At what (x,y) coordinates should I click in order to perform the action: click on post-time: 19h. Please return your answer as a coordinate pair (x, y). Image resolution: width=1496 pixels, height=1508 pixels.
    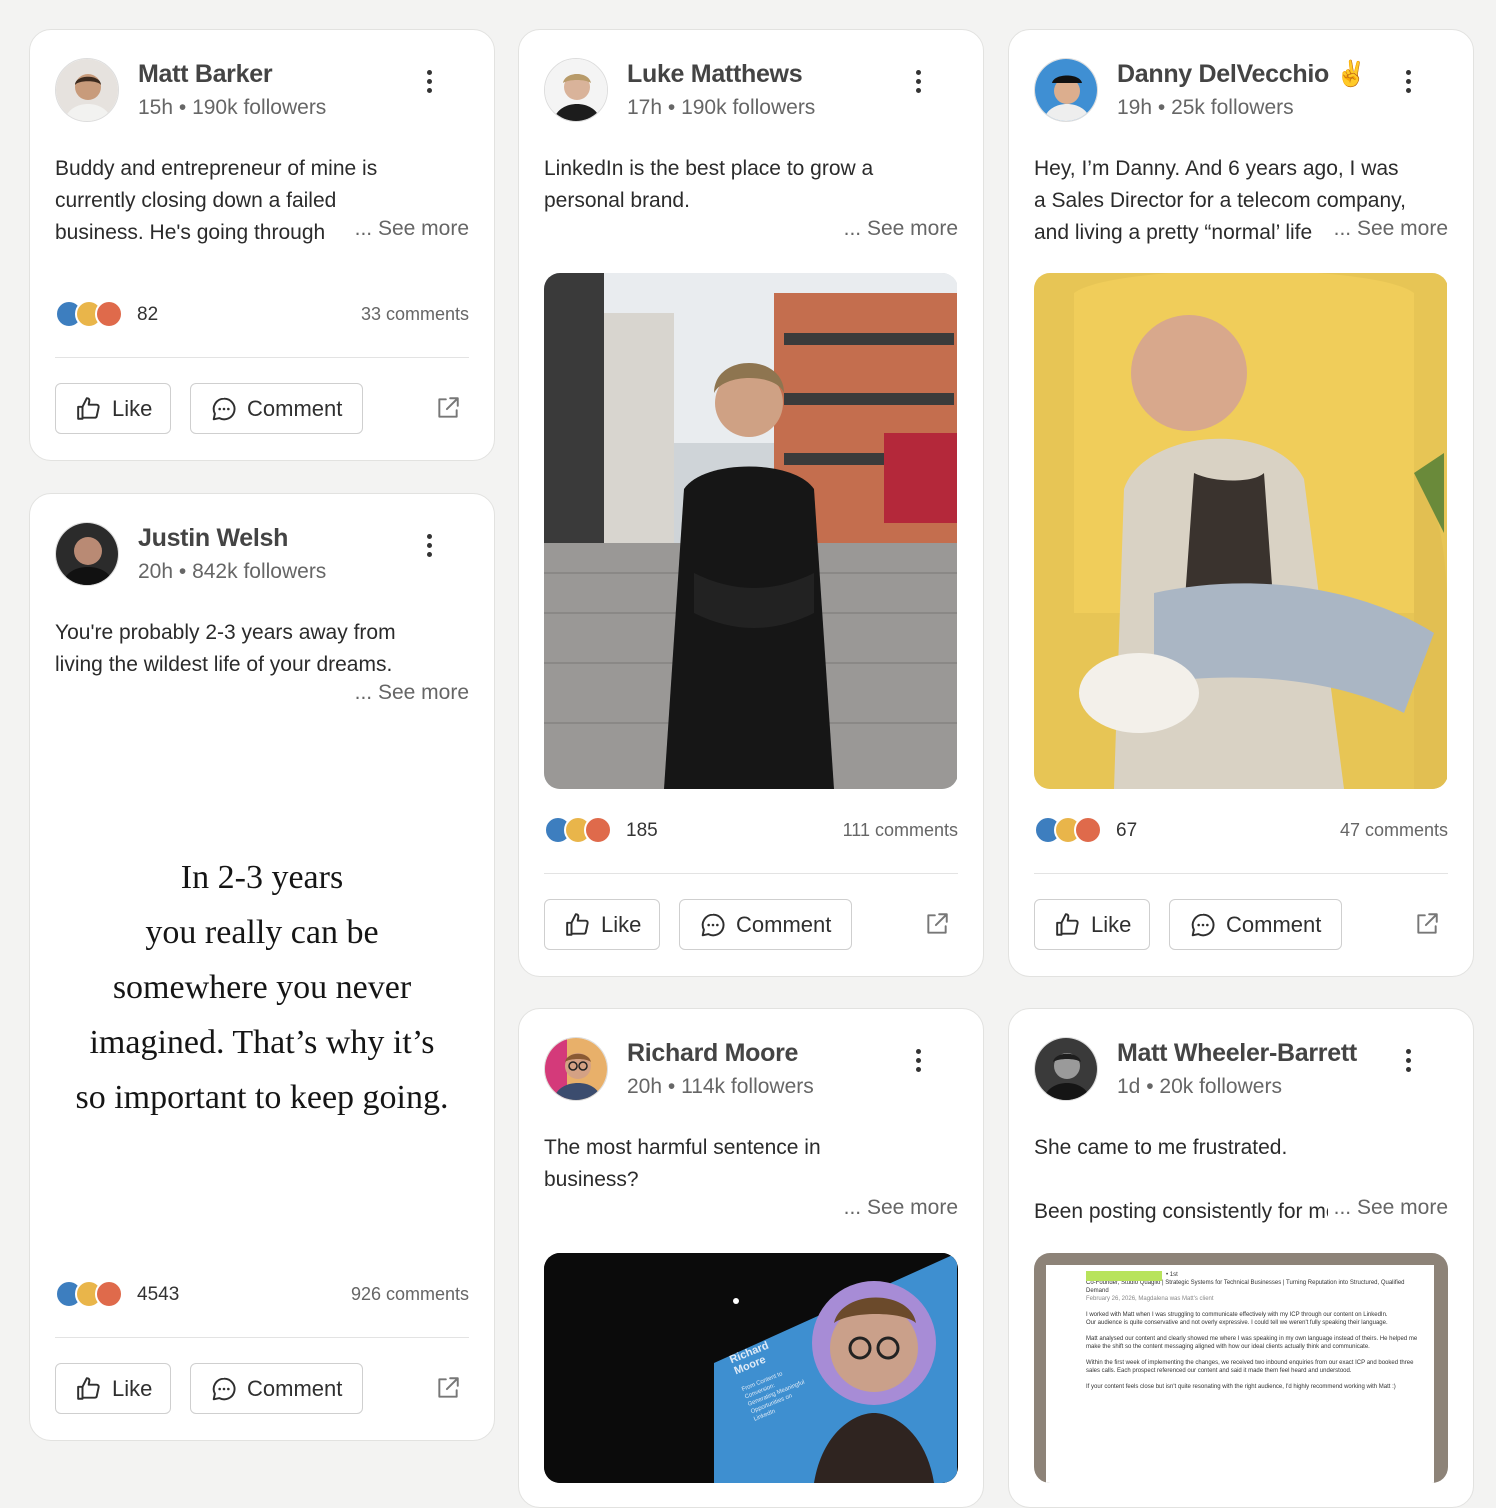
    Looking at the image, I should click on (1135, 107).